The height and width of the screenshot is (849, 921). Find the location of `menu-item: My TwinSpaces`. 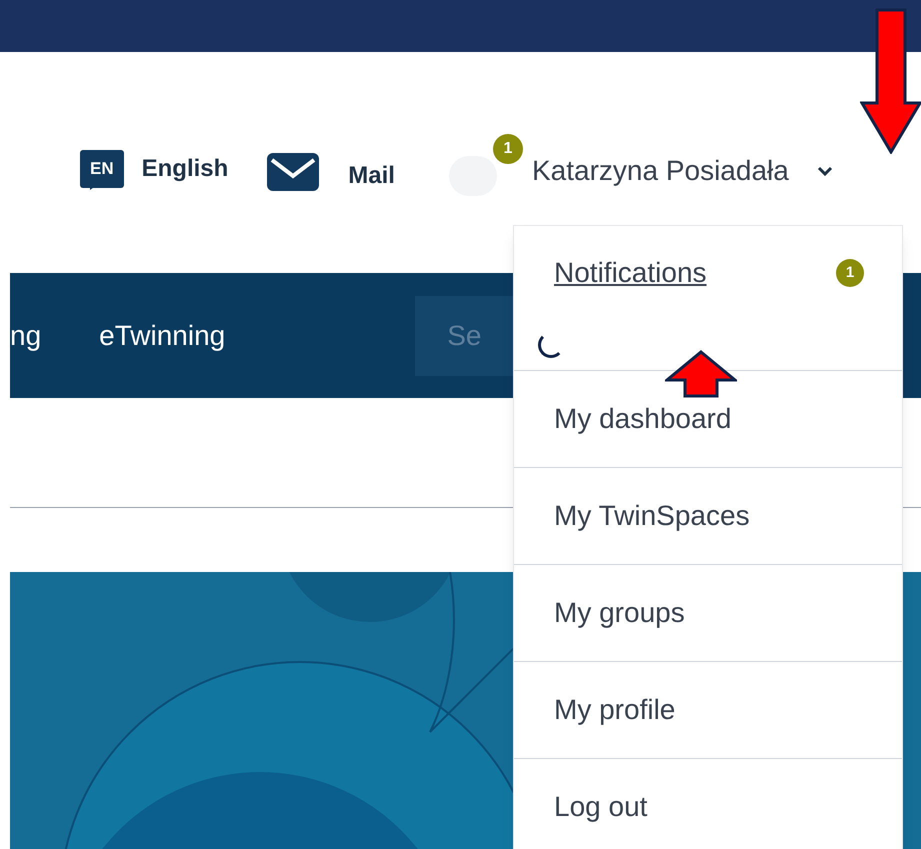

menu-item: My TwinSpaces is located at coordinates (652, 516).